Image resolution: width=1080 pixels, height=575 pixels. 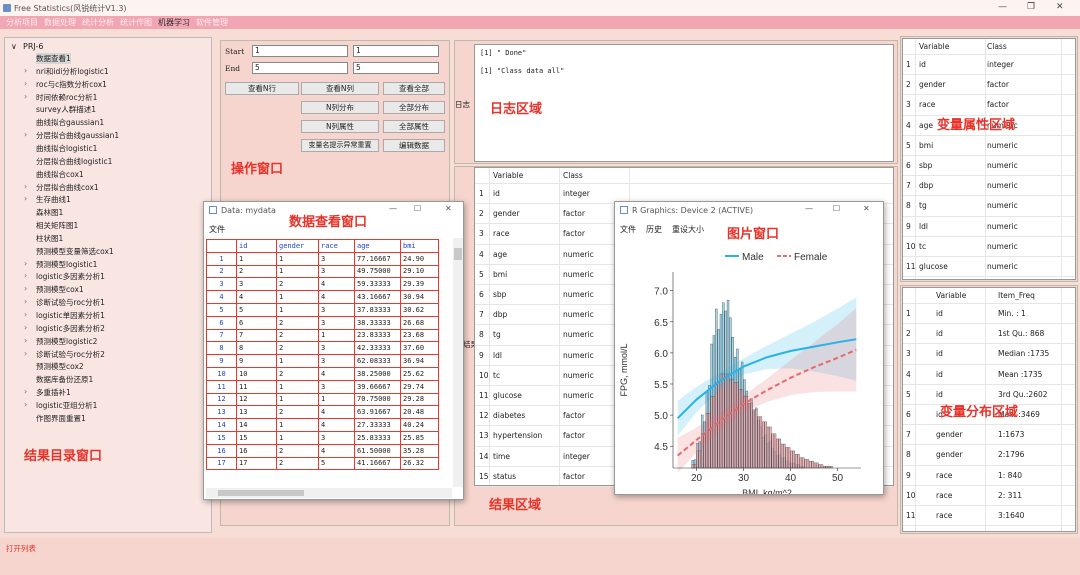 What do you see at coordinates (322, 412) in the screenshot?
I see `data-row: 13 13 2 4 63.91667 20.48` at bounding box center [322, 412].